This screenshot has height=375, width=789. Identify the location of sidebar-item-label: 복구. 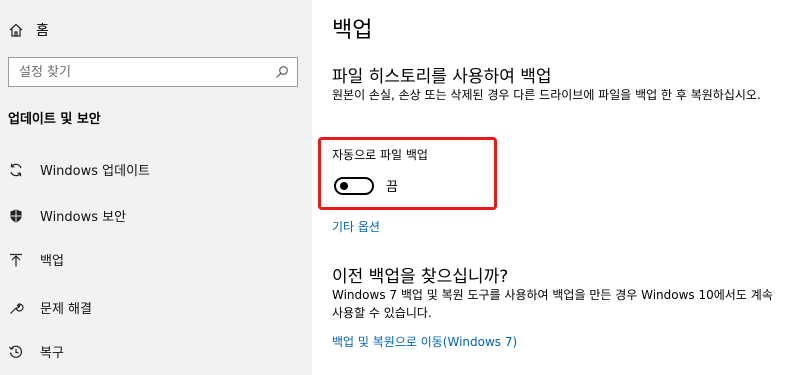
(52, 353).